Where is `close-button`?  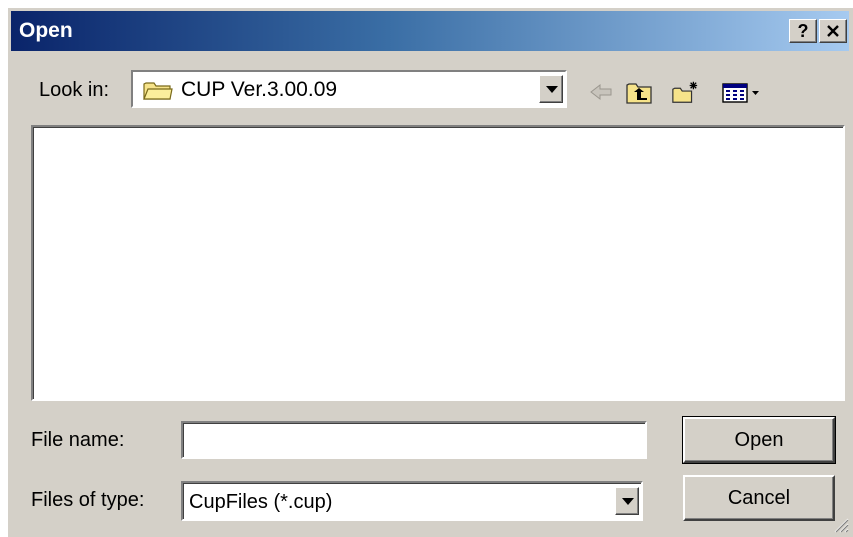 close-button is located at coordinates (833, 31).